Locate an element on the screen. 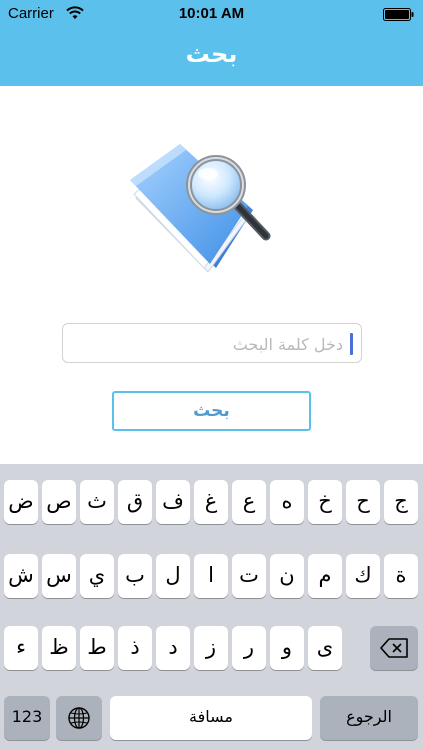 Image resolution: width=423 pixels, height=750 pixels. key: ل is located at coordinates (173, 576).